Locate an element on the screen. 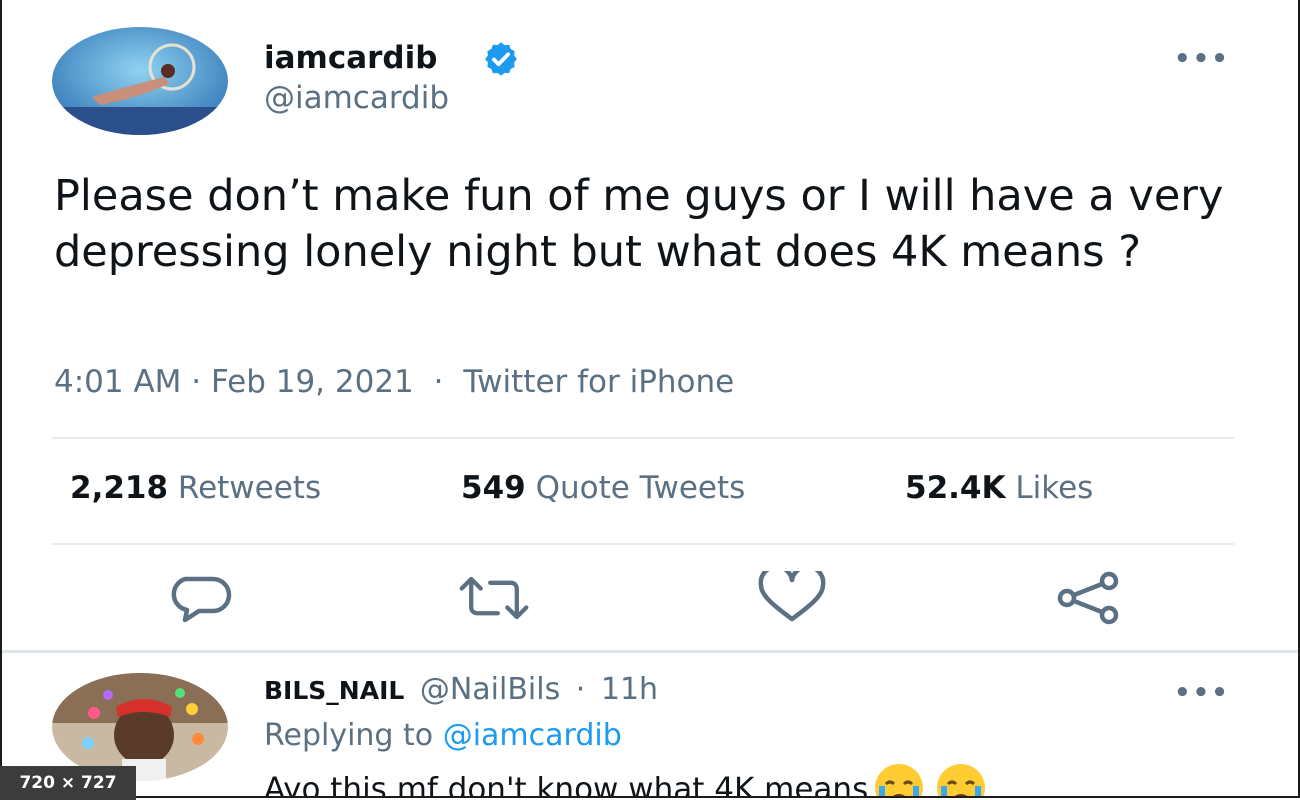 This screenshot has height=800, width=1300. more-options-icon: ••• is located at coordinates (1202, 59).